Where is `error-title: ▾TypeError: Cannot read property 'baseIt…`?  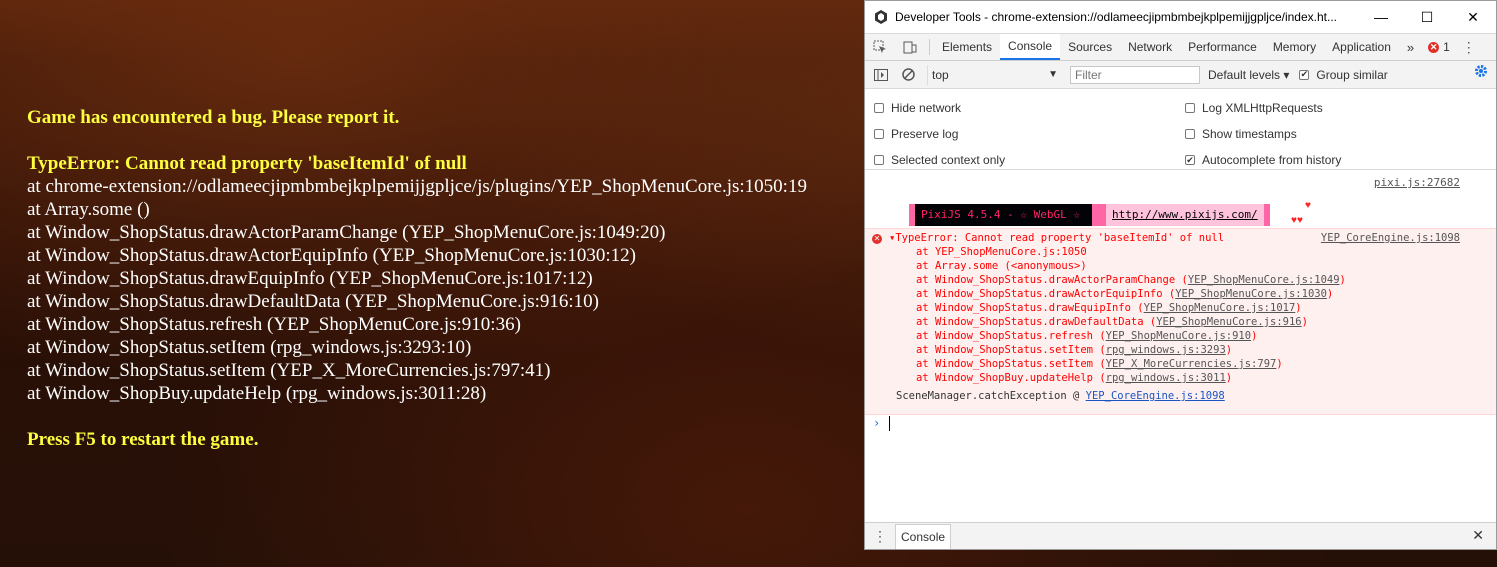
error-title: ▾TypeError: Cannot read property 'baseIt… is located at coordinates (1056, 238).